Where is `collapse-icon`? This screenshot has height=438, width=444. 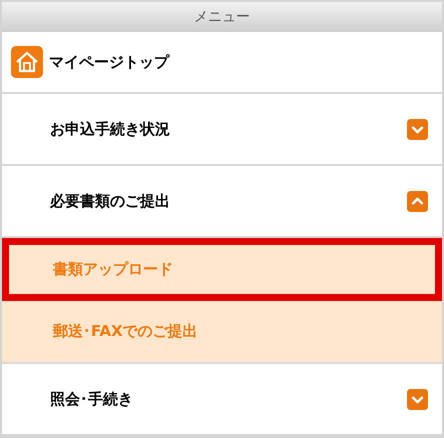 collapse-icon is located at coordinates (417, 201).